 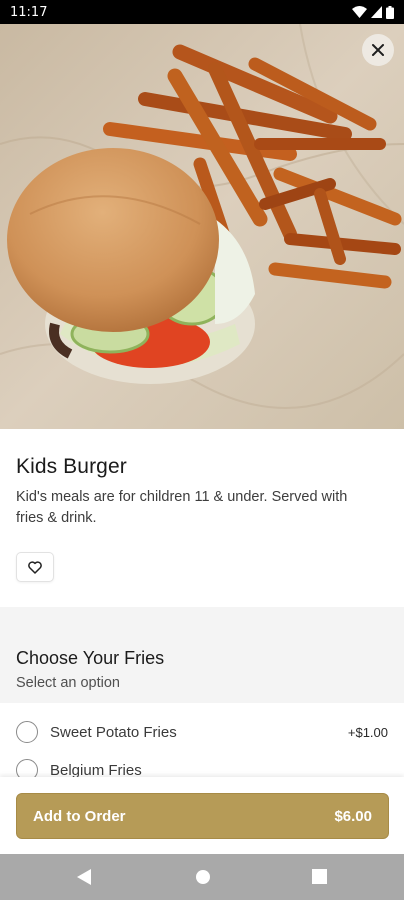 I want to click on option-list: Sweet Potato Fries +$1.00 Belgium Fries, so click(x=202, y=740).